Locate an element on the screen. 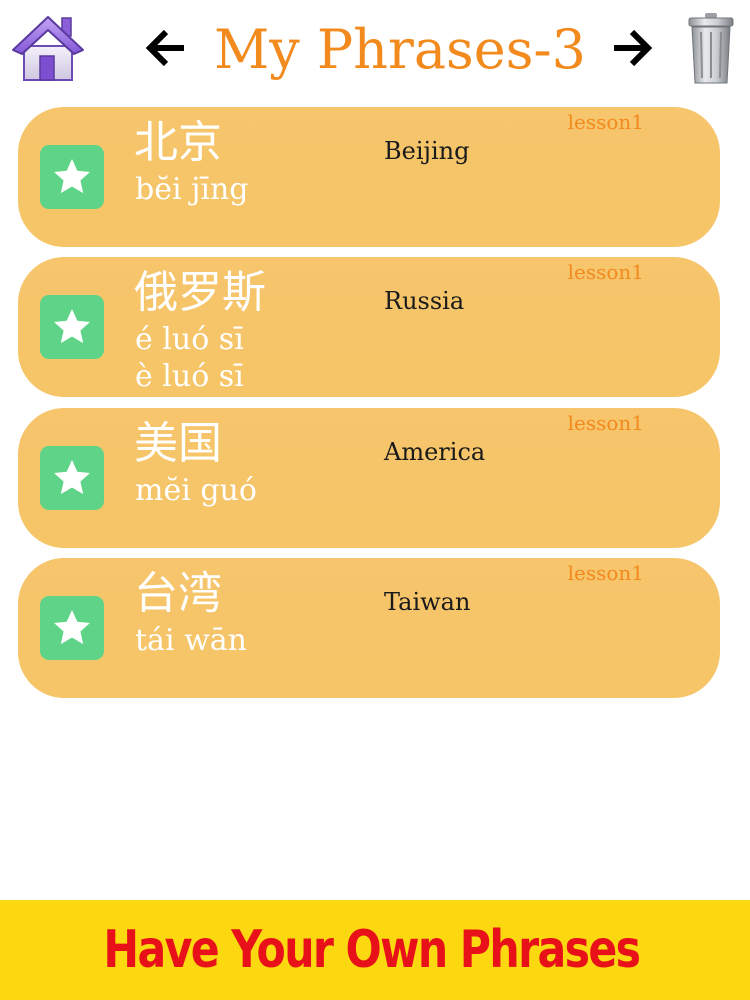 Image resolution: width=750 pixels, height=1000 pixels. phrase-pinyin: mĕi guó is located at coordinates (196, 490).